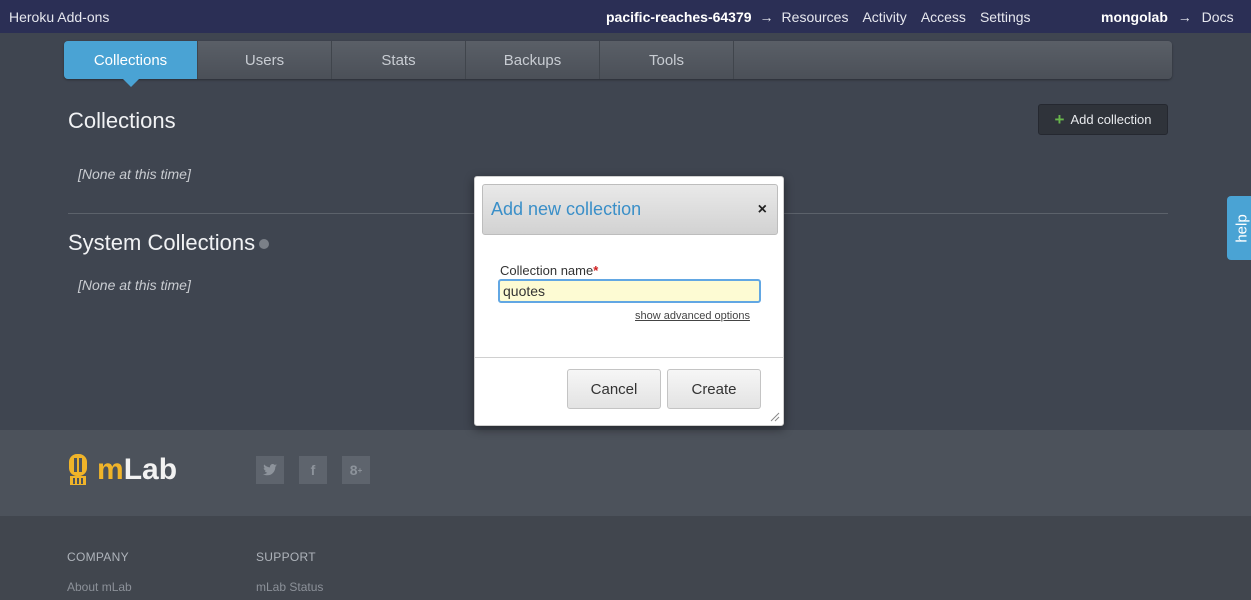 The width and height of the screenshot is (1251, 600). What do you see at coordinates (131, 64) in the screenshot?
I see `tab-collections: Collections` at bounding box center [131, 64].